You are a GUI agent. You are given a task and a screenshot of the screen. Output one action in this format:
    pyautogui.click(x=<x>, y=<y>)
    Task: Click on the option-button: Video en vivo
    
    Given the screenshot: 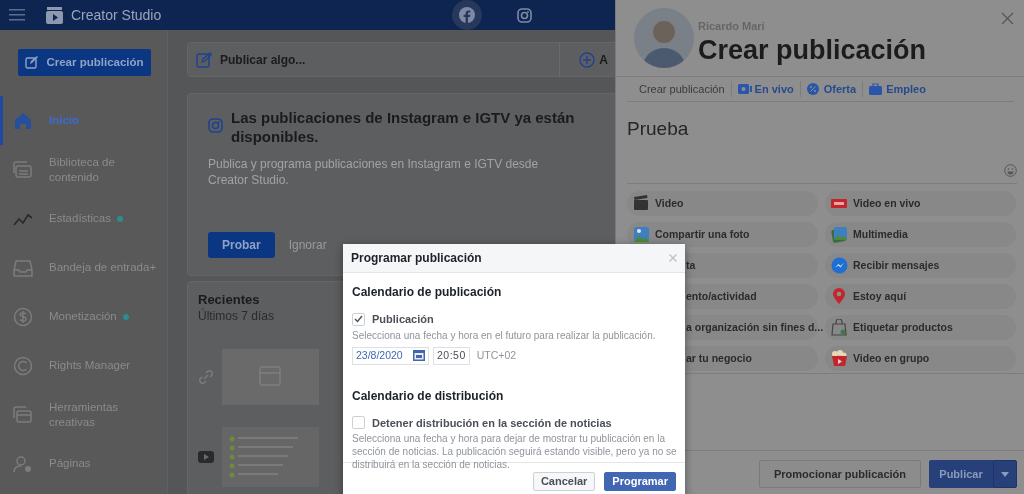 What is the action you would take?
    pyautogui.click(x=920, y=203)
    